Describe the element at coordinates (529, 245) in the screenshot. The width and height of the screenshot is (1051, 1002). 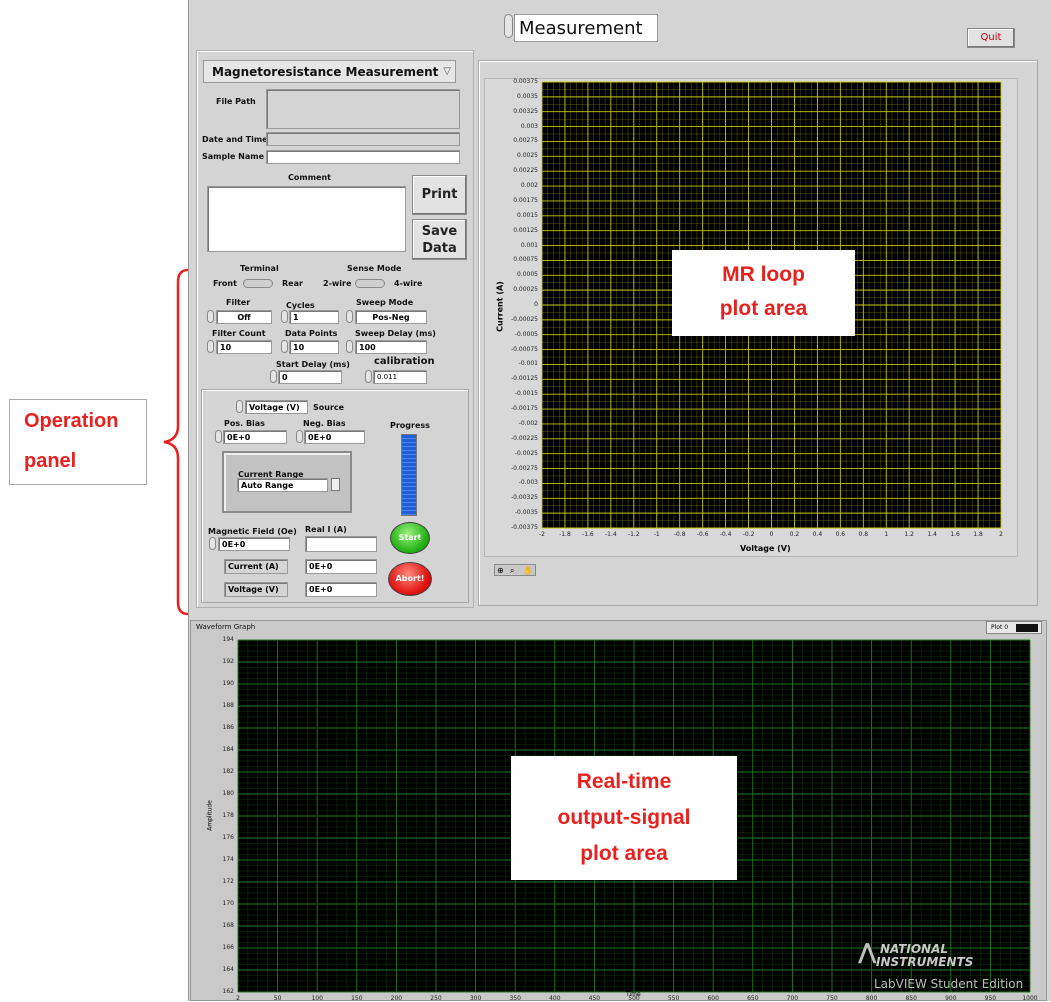
I see `y-tick-label: 0.001` at that location.